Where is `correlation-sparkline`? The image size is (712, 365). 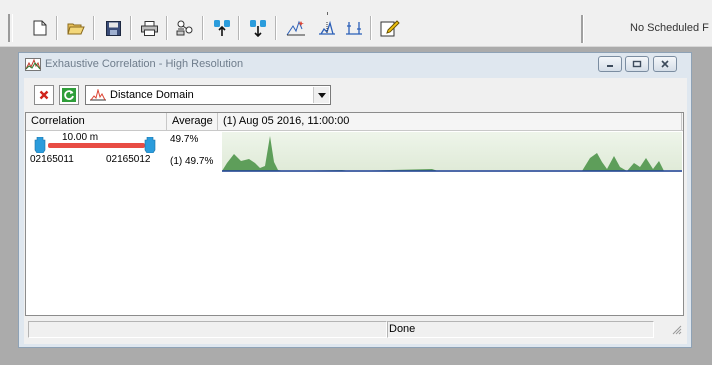
correlation-sparkline is located at coordinates (452, 152).